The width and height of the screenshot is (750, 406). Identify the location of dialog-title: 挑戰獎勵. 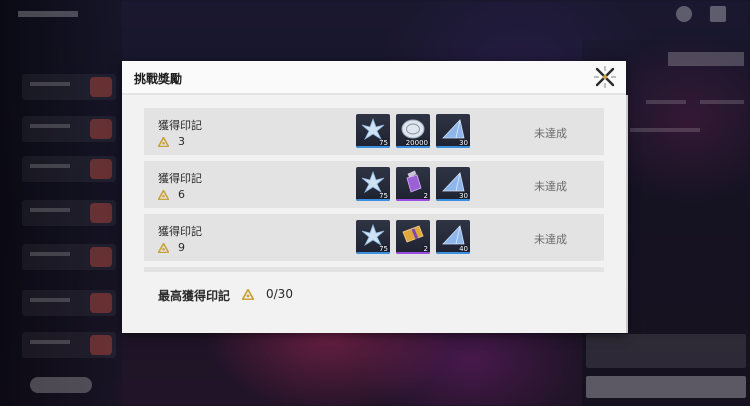
(158, 79).